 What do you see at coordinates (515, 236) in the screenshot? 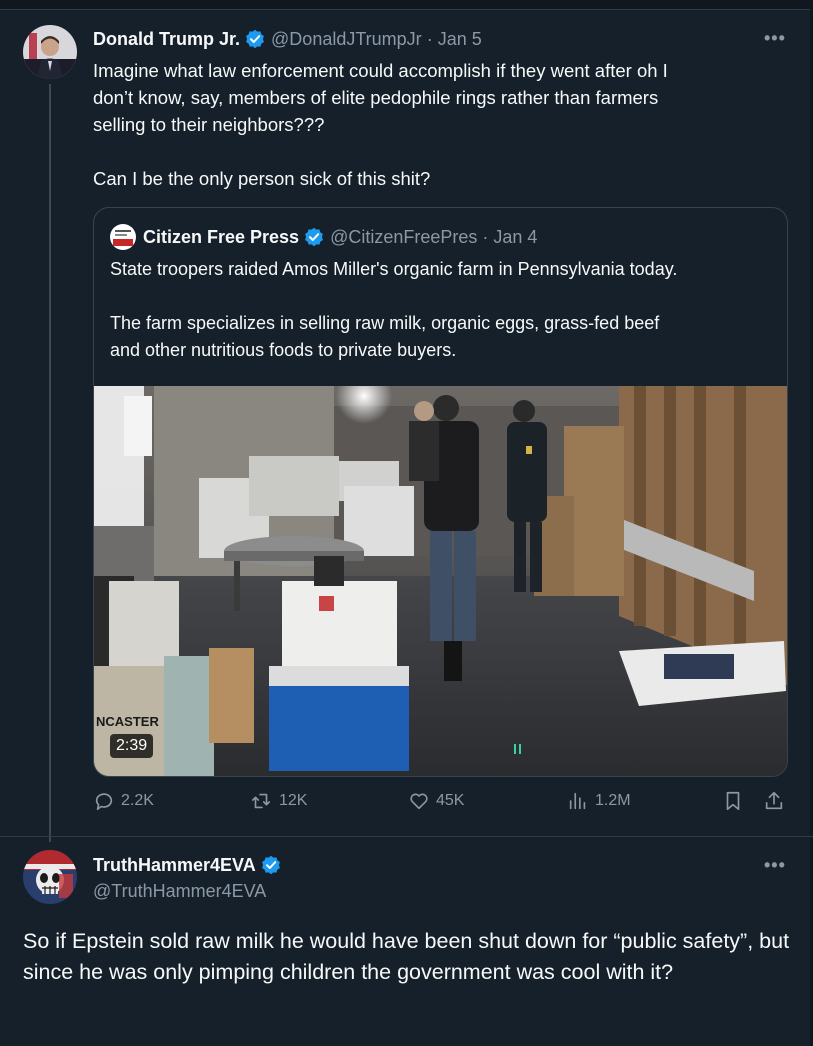
I see `quoted-date: Jan 4` at bounding box center [515, 236].